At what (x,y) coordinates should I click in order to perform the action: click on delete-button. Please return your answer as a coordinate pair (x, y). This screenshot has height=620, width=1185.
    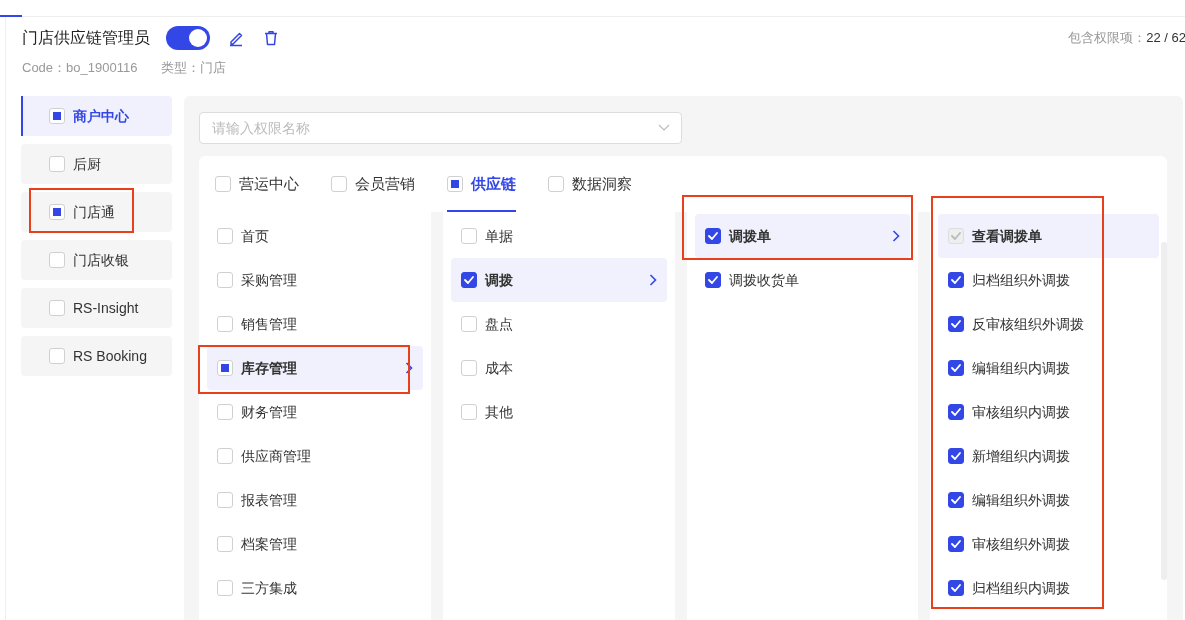
    Looking at the image, I should click on (271, 38).